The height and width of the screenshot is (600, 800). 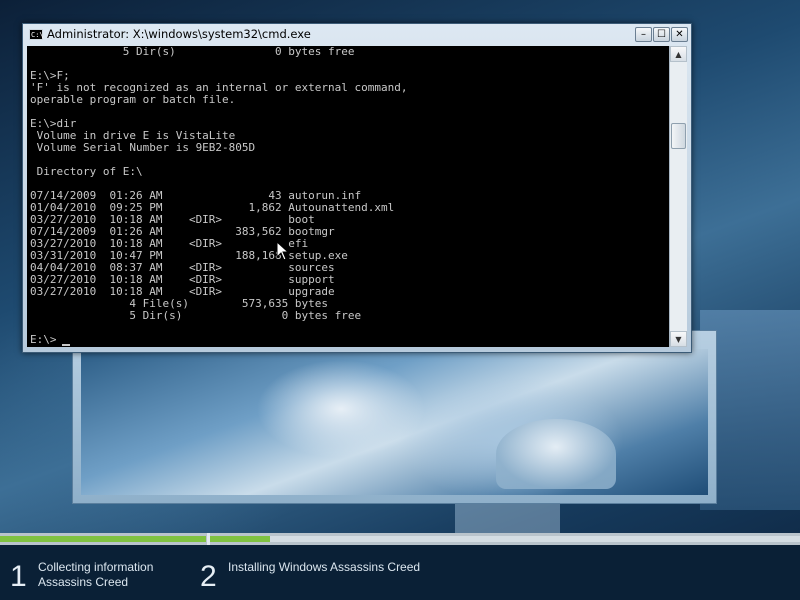 What do you see at coordinates (678, 196) in the screenshot?
I see `vertical-scrollbar: ▲ ▼` at bounding box center [678, 196].